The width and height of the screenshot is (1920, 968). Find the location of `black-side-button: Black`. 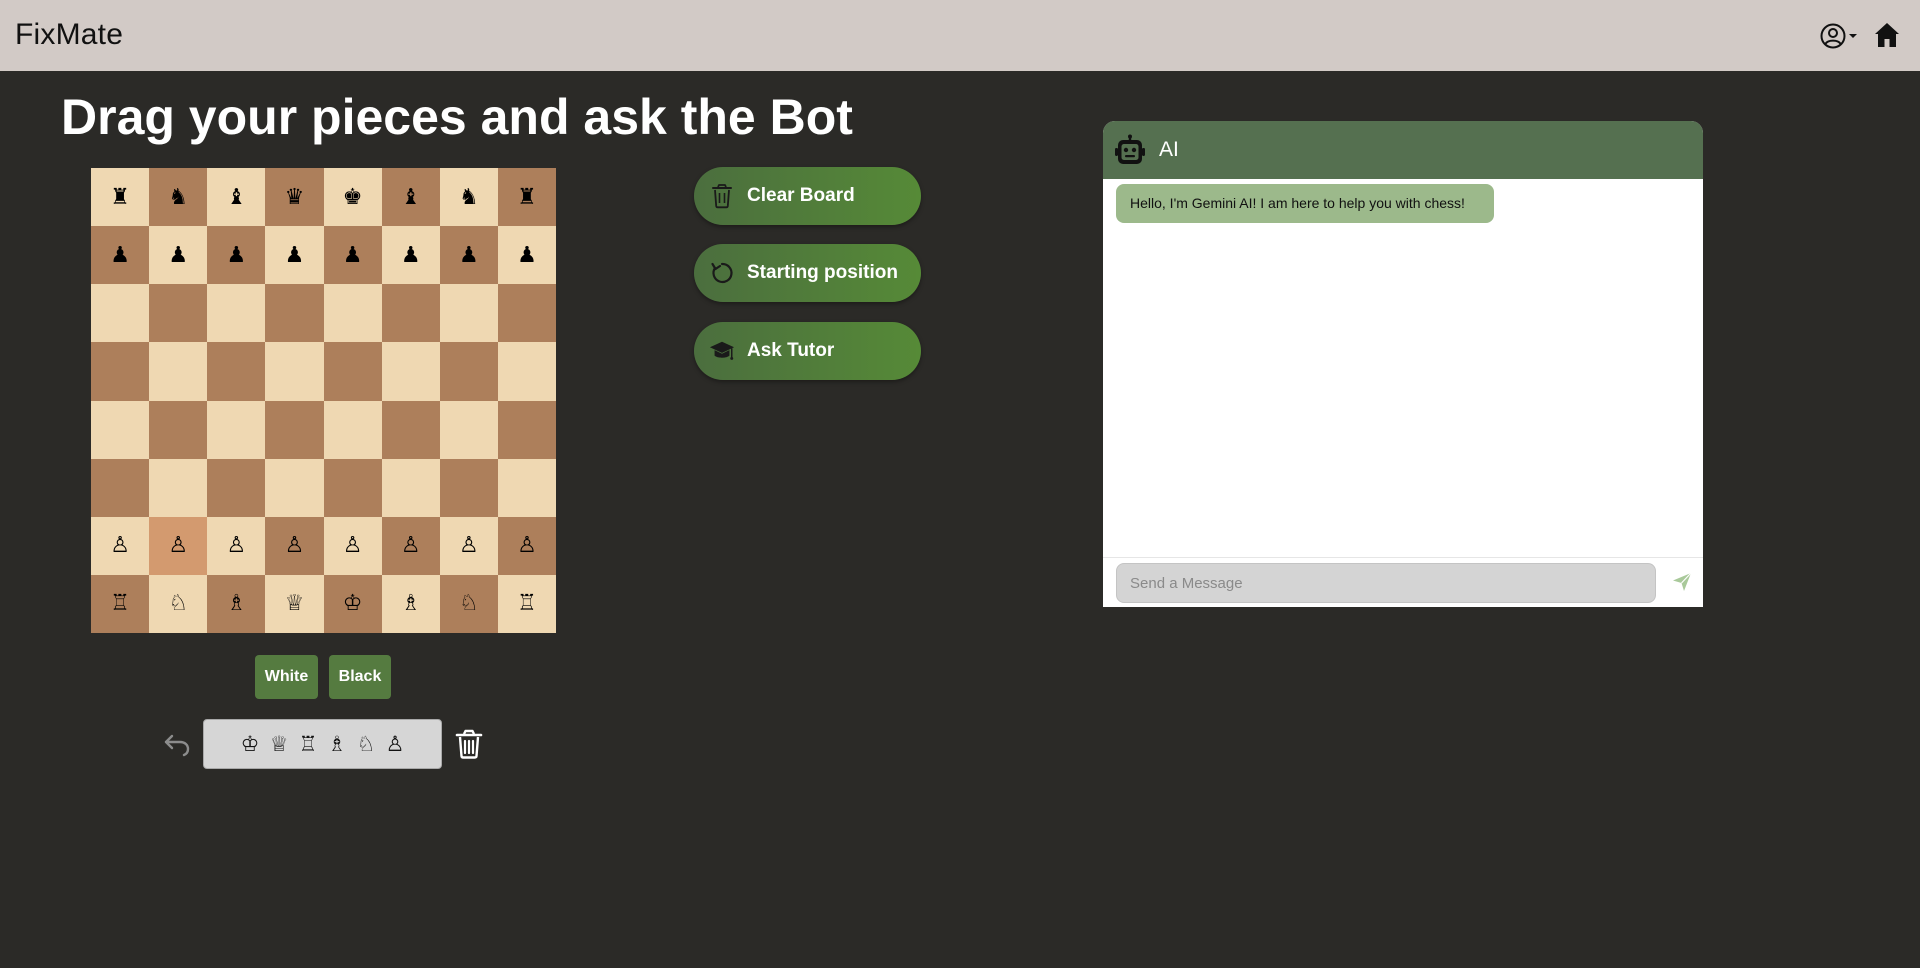

black-side-button: Black is located at coordinates (360, 677).